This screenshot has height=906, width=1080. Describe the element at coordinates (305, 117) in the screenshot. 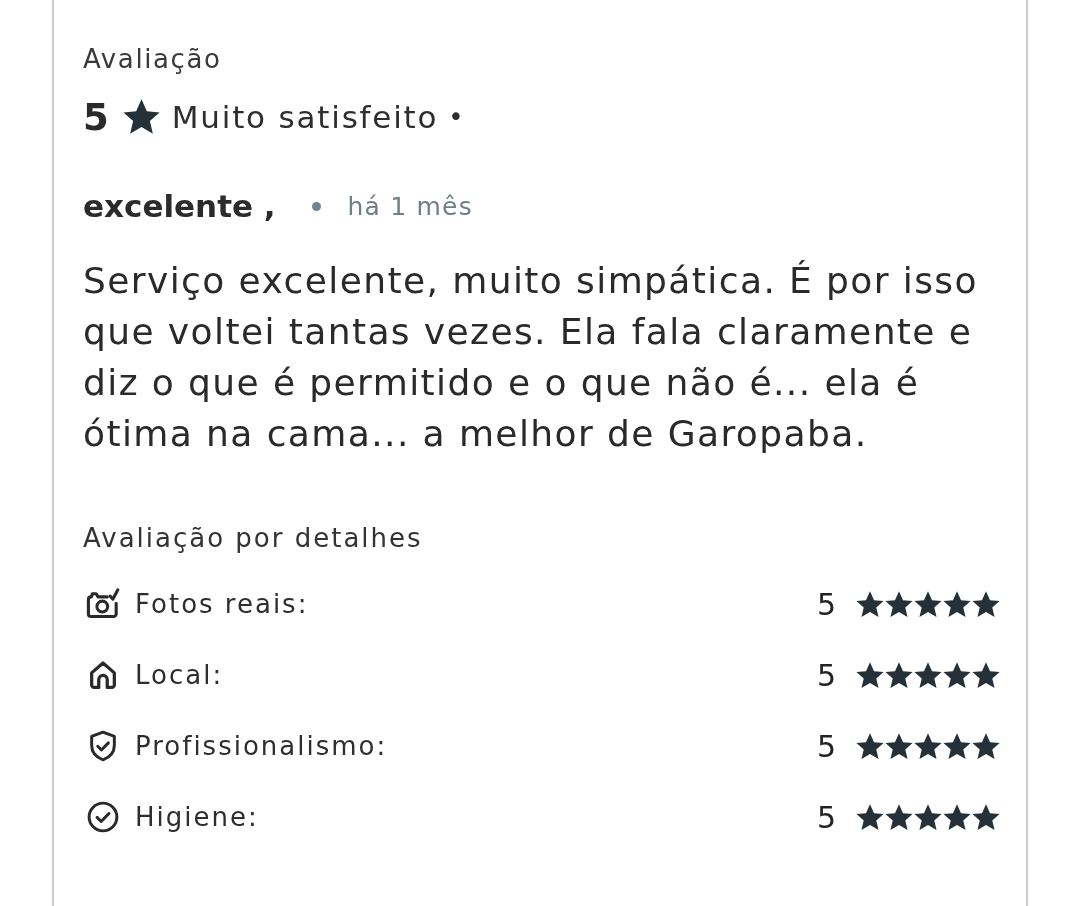

I see `rating-label: Muito satisfeito` at that location.